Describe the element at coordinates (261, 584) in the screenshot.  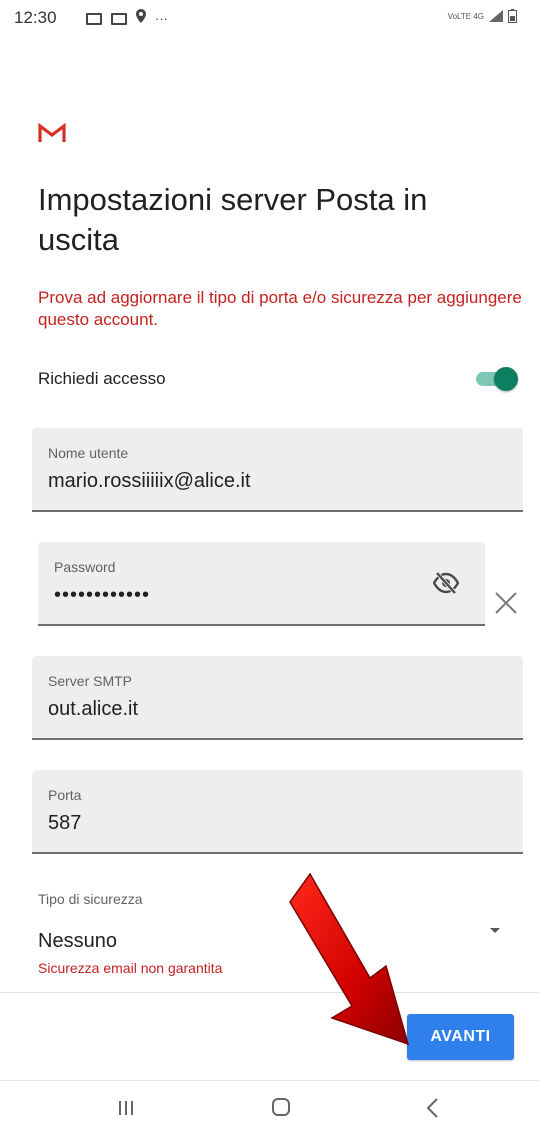
I see `password-field: Password ••••••••••••` at that location.